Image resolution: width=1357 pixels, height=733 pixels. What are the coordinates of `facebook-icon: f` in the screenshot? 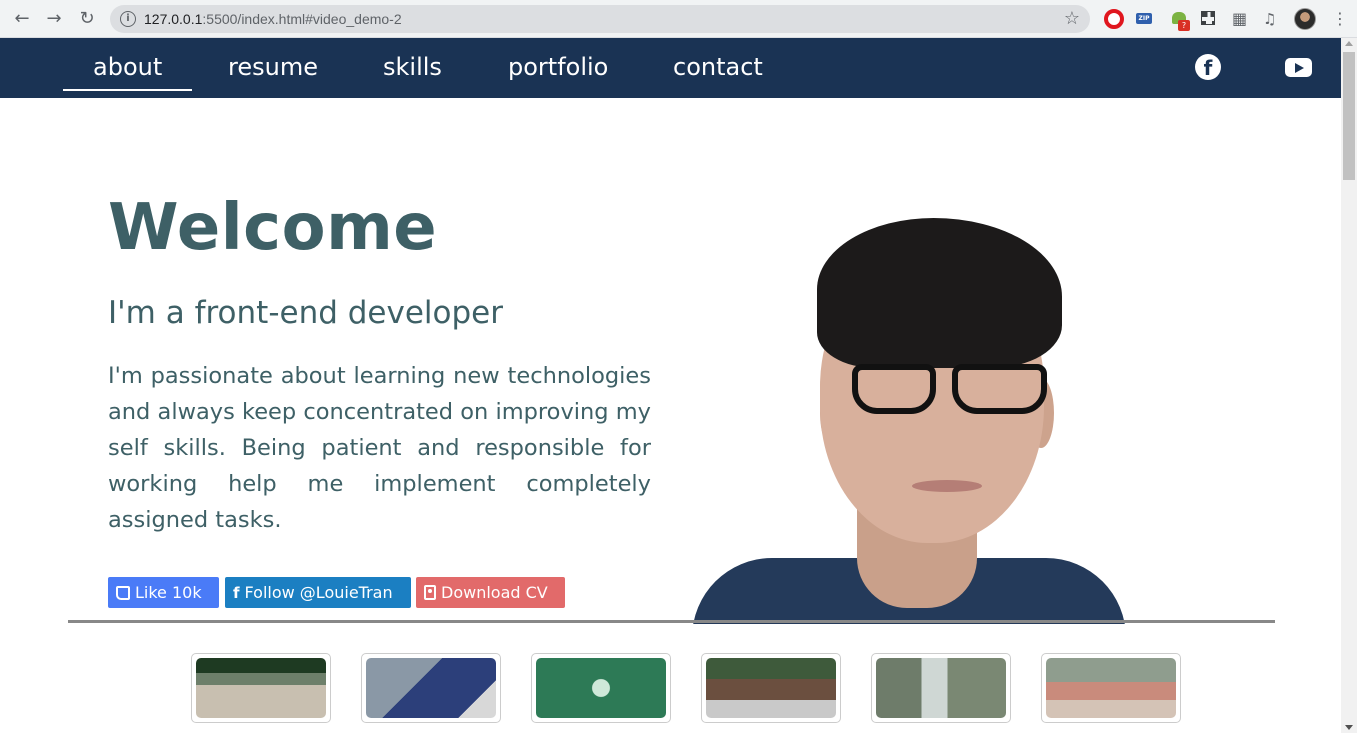 It's located at (1208, 67).